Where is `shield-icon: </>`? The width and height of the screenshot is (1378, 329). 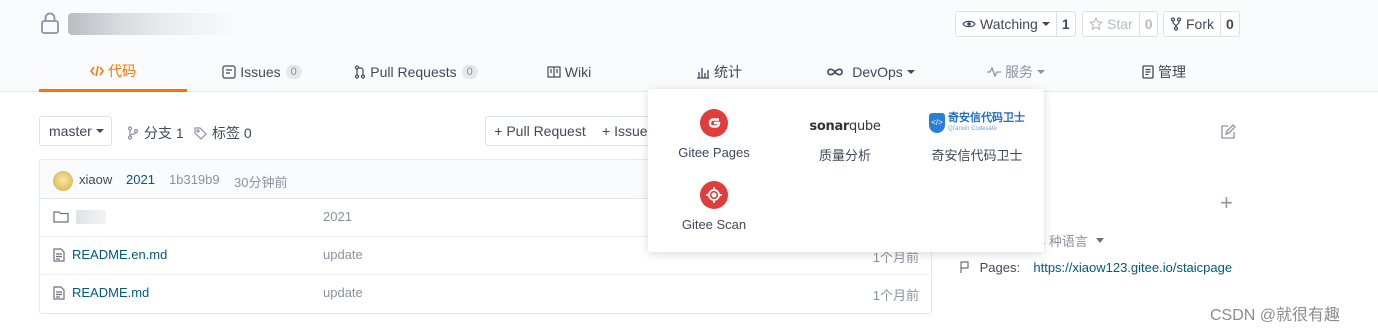 shield-icon: </> is located at coordinates (937, 122).